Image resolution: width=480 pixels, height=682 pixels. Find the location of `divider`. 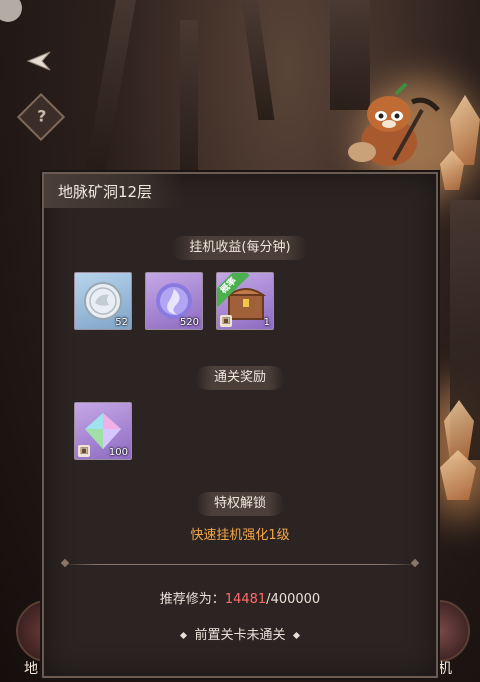

divider is located at coordinates (240, 564).